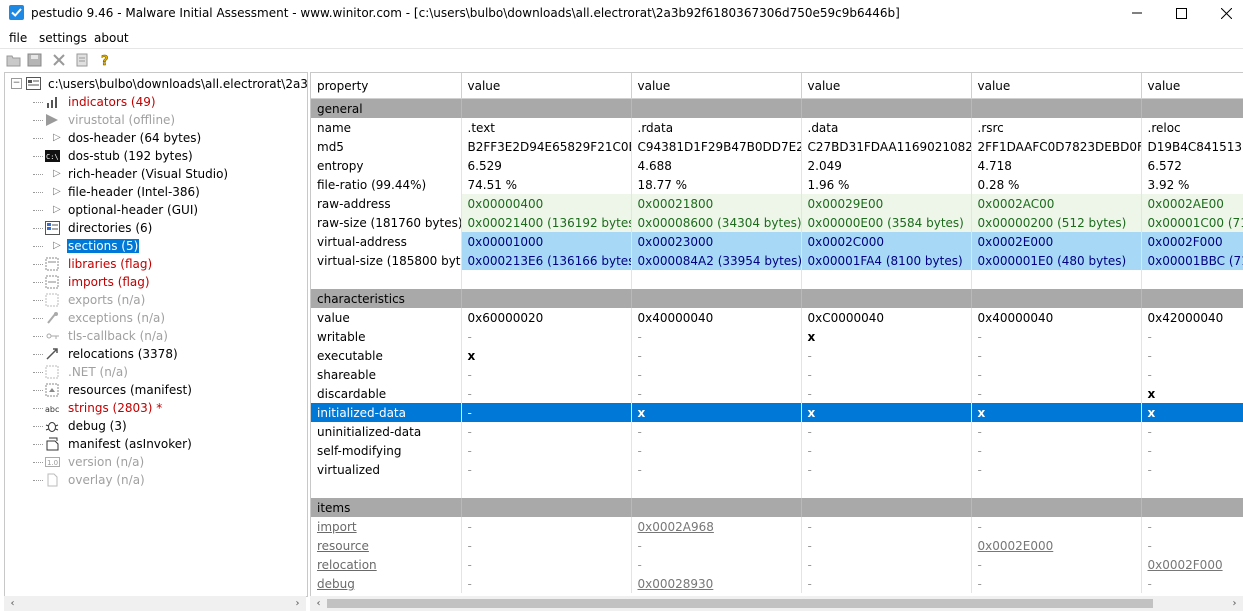 This screenshot has height=611, width=1243. What do you see at coordinates (740, 603) in the screenshot?
I see `scroll-thumb` at bounding box center [740, 603].